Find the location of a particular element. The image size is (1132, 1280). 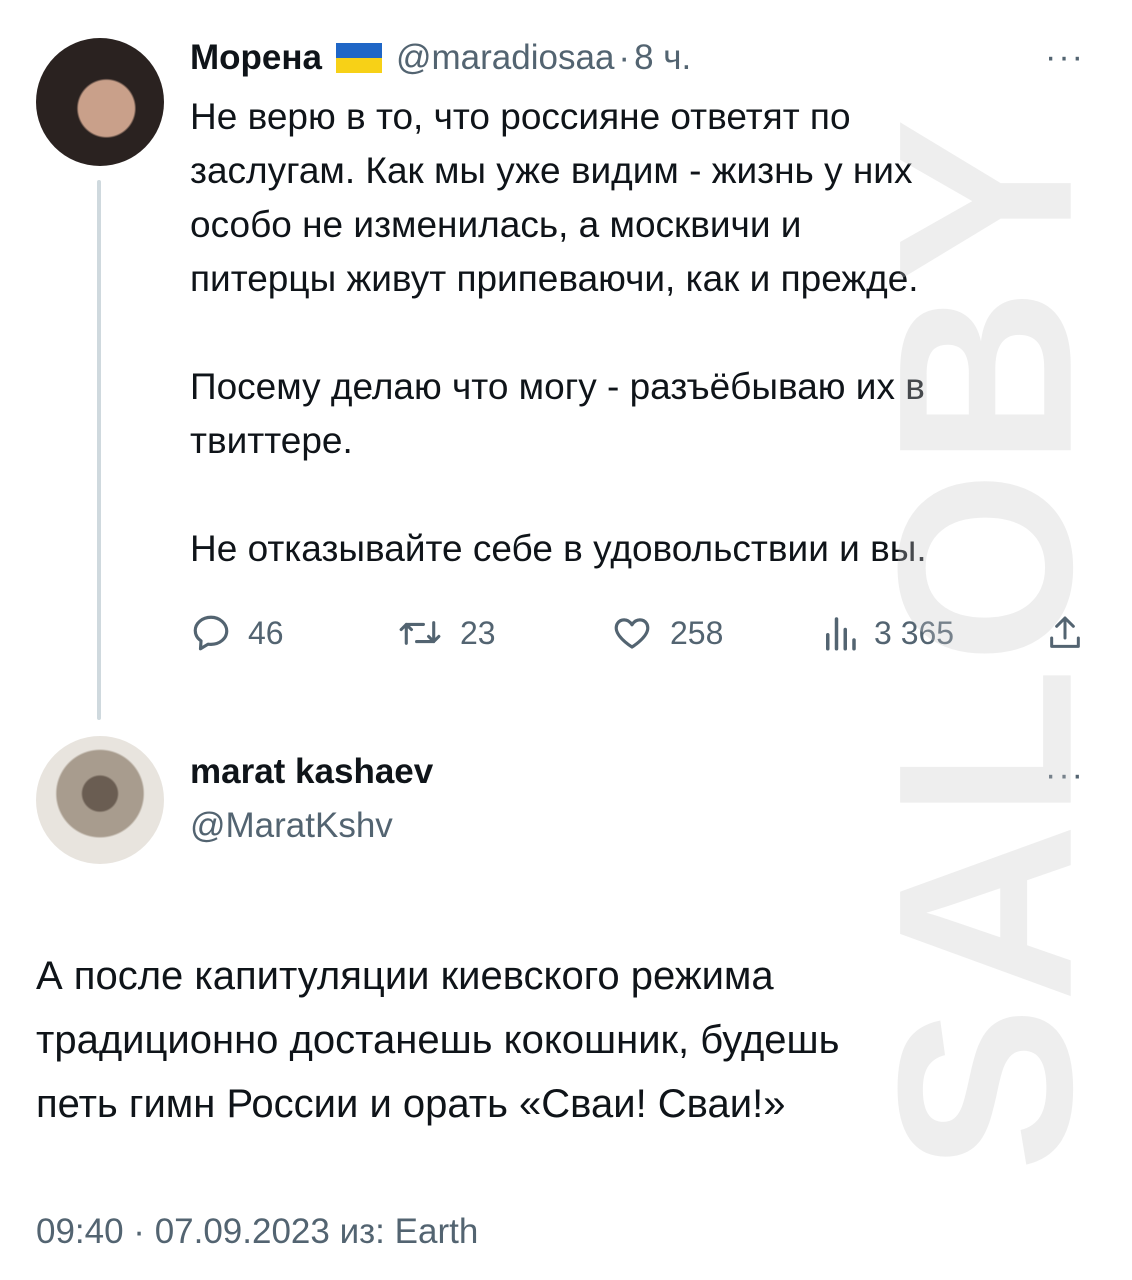

reply-icon is located at coordinates (211, 633).